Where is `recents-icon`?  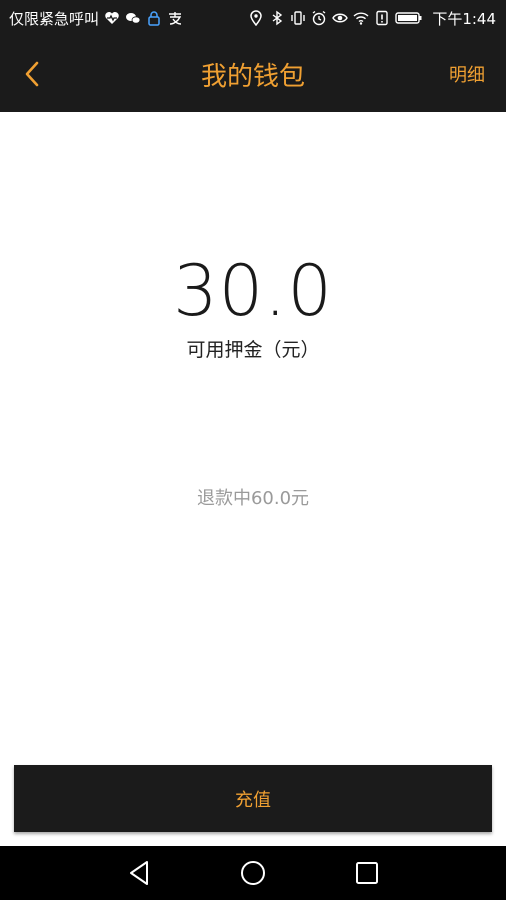 recents-icon is located at coordinates (367, 873).